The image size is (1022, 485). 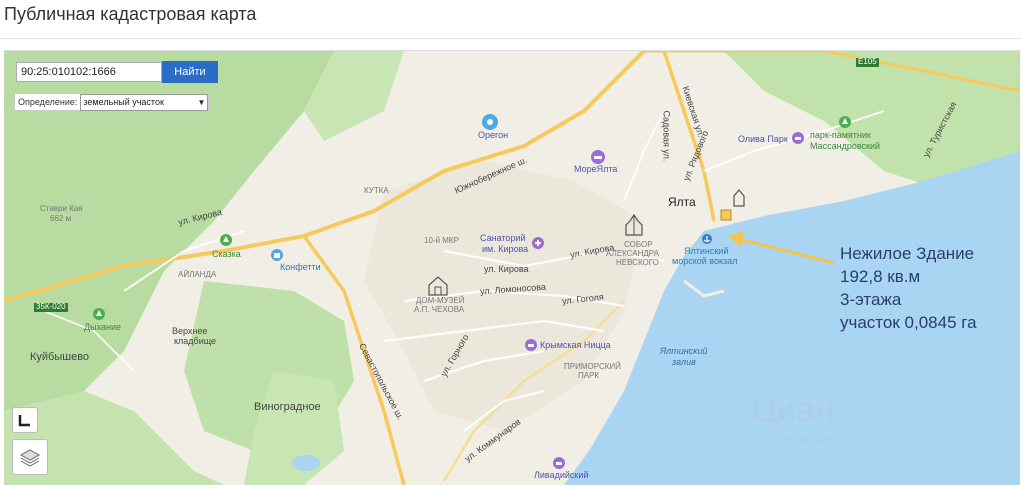 What do you see at coordinates (845, 146) in the screenshot?
I see `label-massandra-2: Массандровский` at bounding box center [845, 146].